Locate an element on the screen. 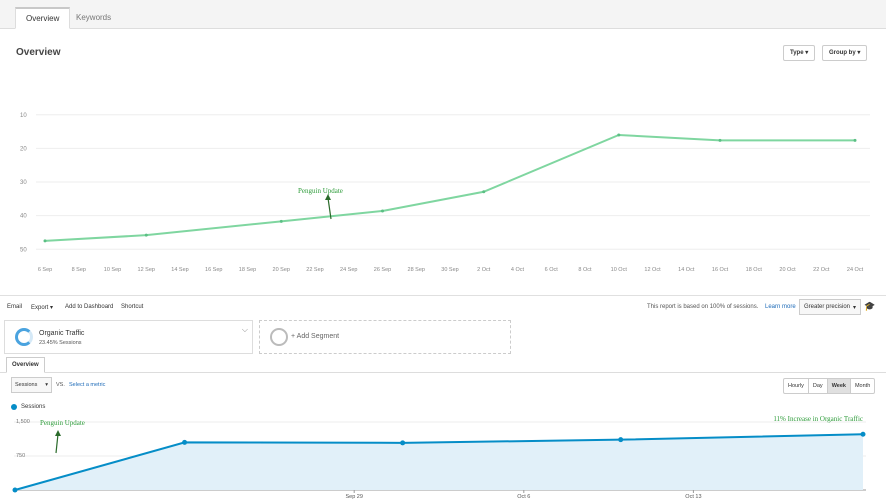 This screenshot has height=501, width=886. annotation-arrow-icon is located at coordinates (58, 442).